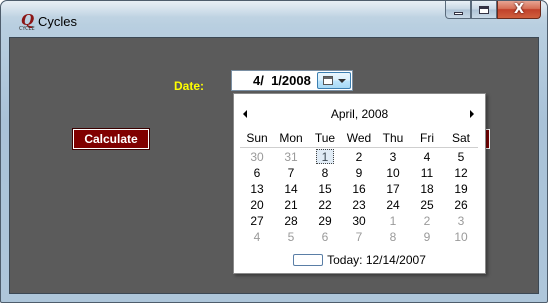  I want to click on minimize-icon, so click(458, 13).